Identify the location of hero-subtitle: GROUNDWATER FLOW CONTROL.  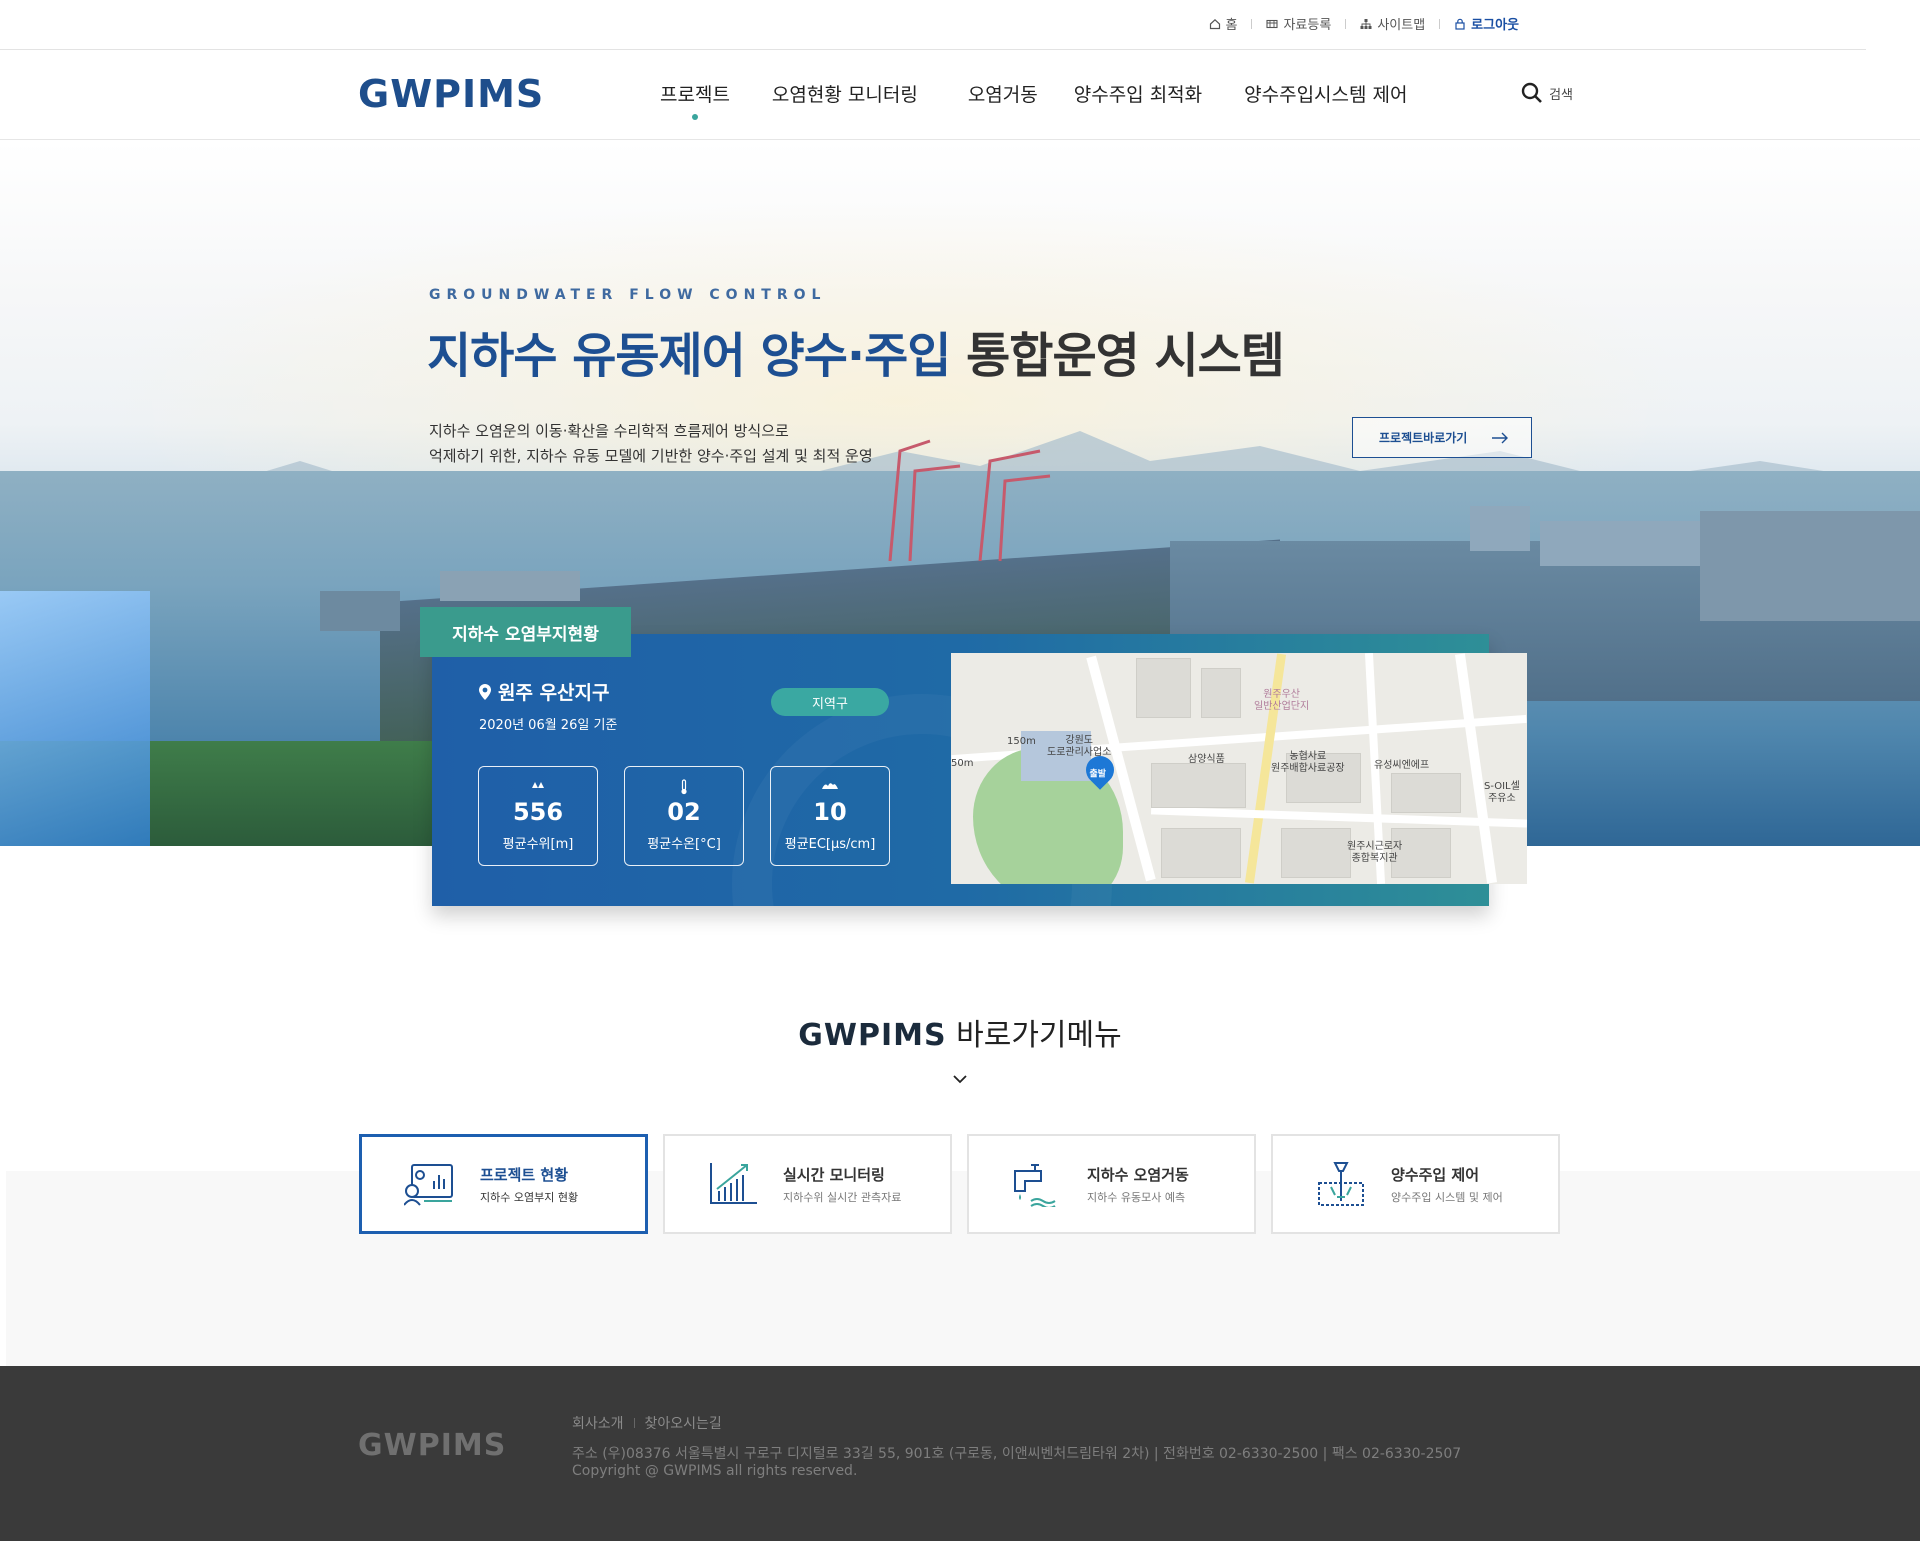
(628, 295).